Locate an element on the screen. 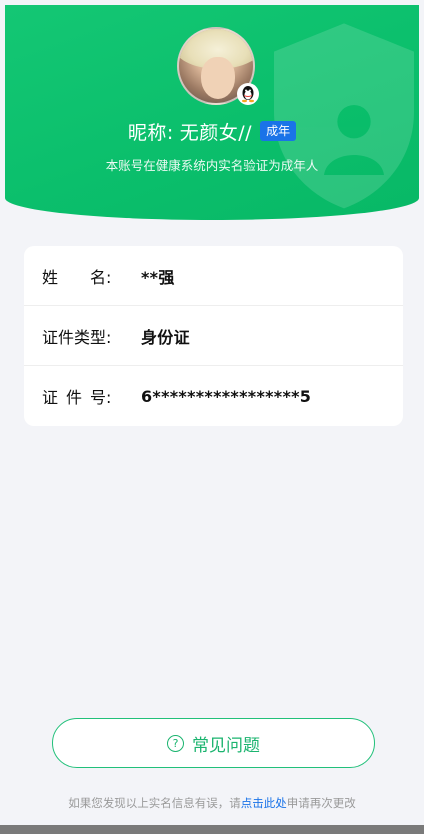  adult-status-badge: 成年 is located at coordinates (278, 131).